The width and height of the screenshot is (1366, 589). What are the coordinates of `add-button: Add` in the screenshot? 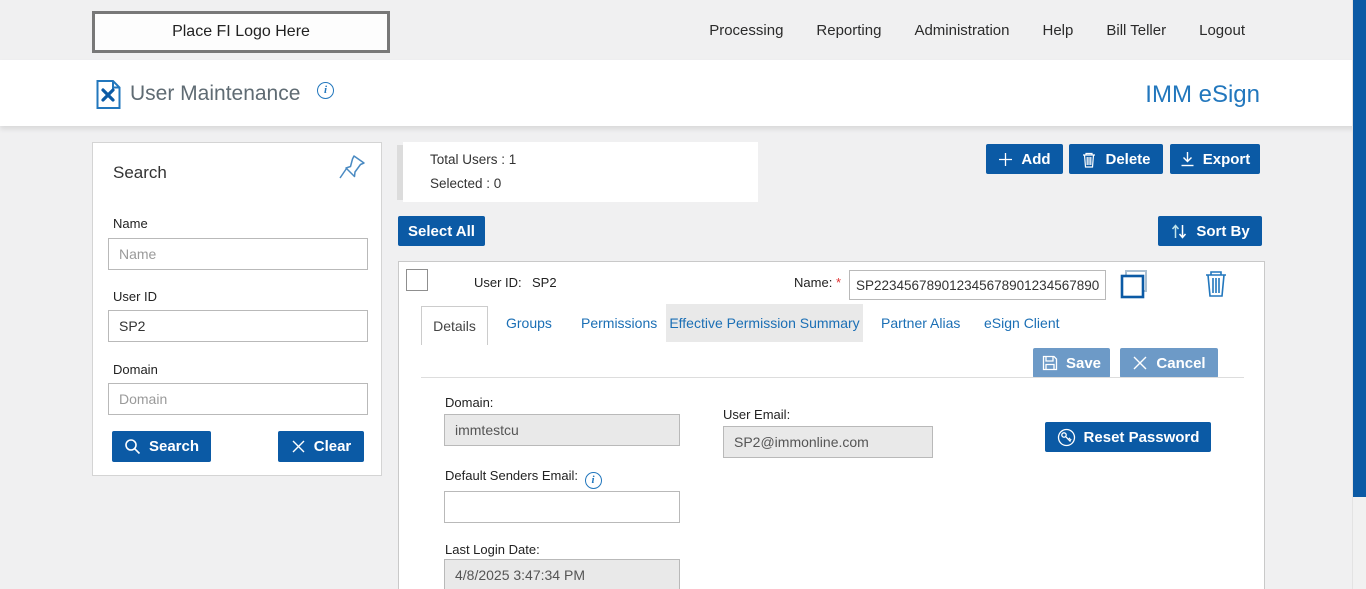 It's located at (1024, 159).